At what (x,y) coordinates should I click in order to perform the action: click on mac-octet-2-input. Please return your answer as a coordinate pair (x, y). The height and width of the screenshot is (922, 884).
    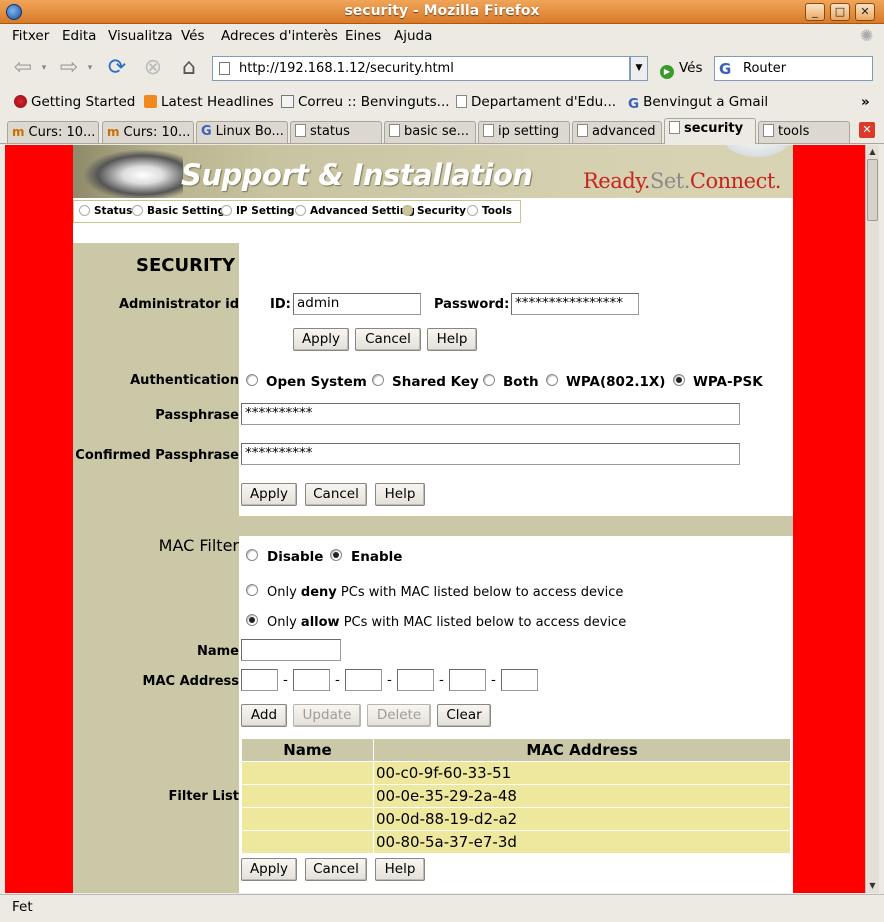
    Looking at the image, I should click on (311, 680).